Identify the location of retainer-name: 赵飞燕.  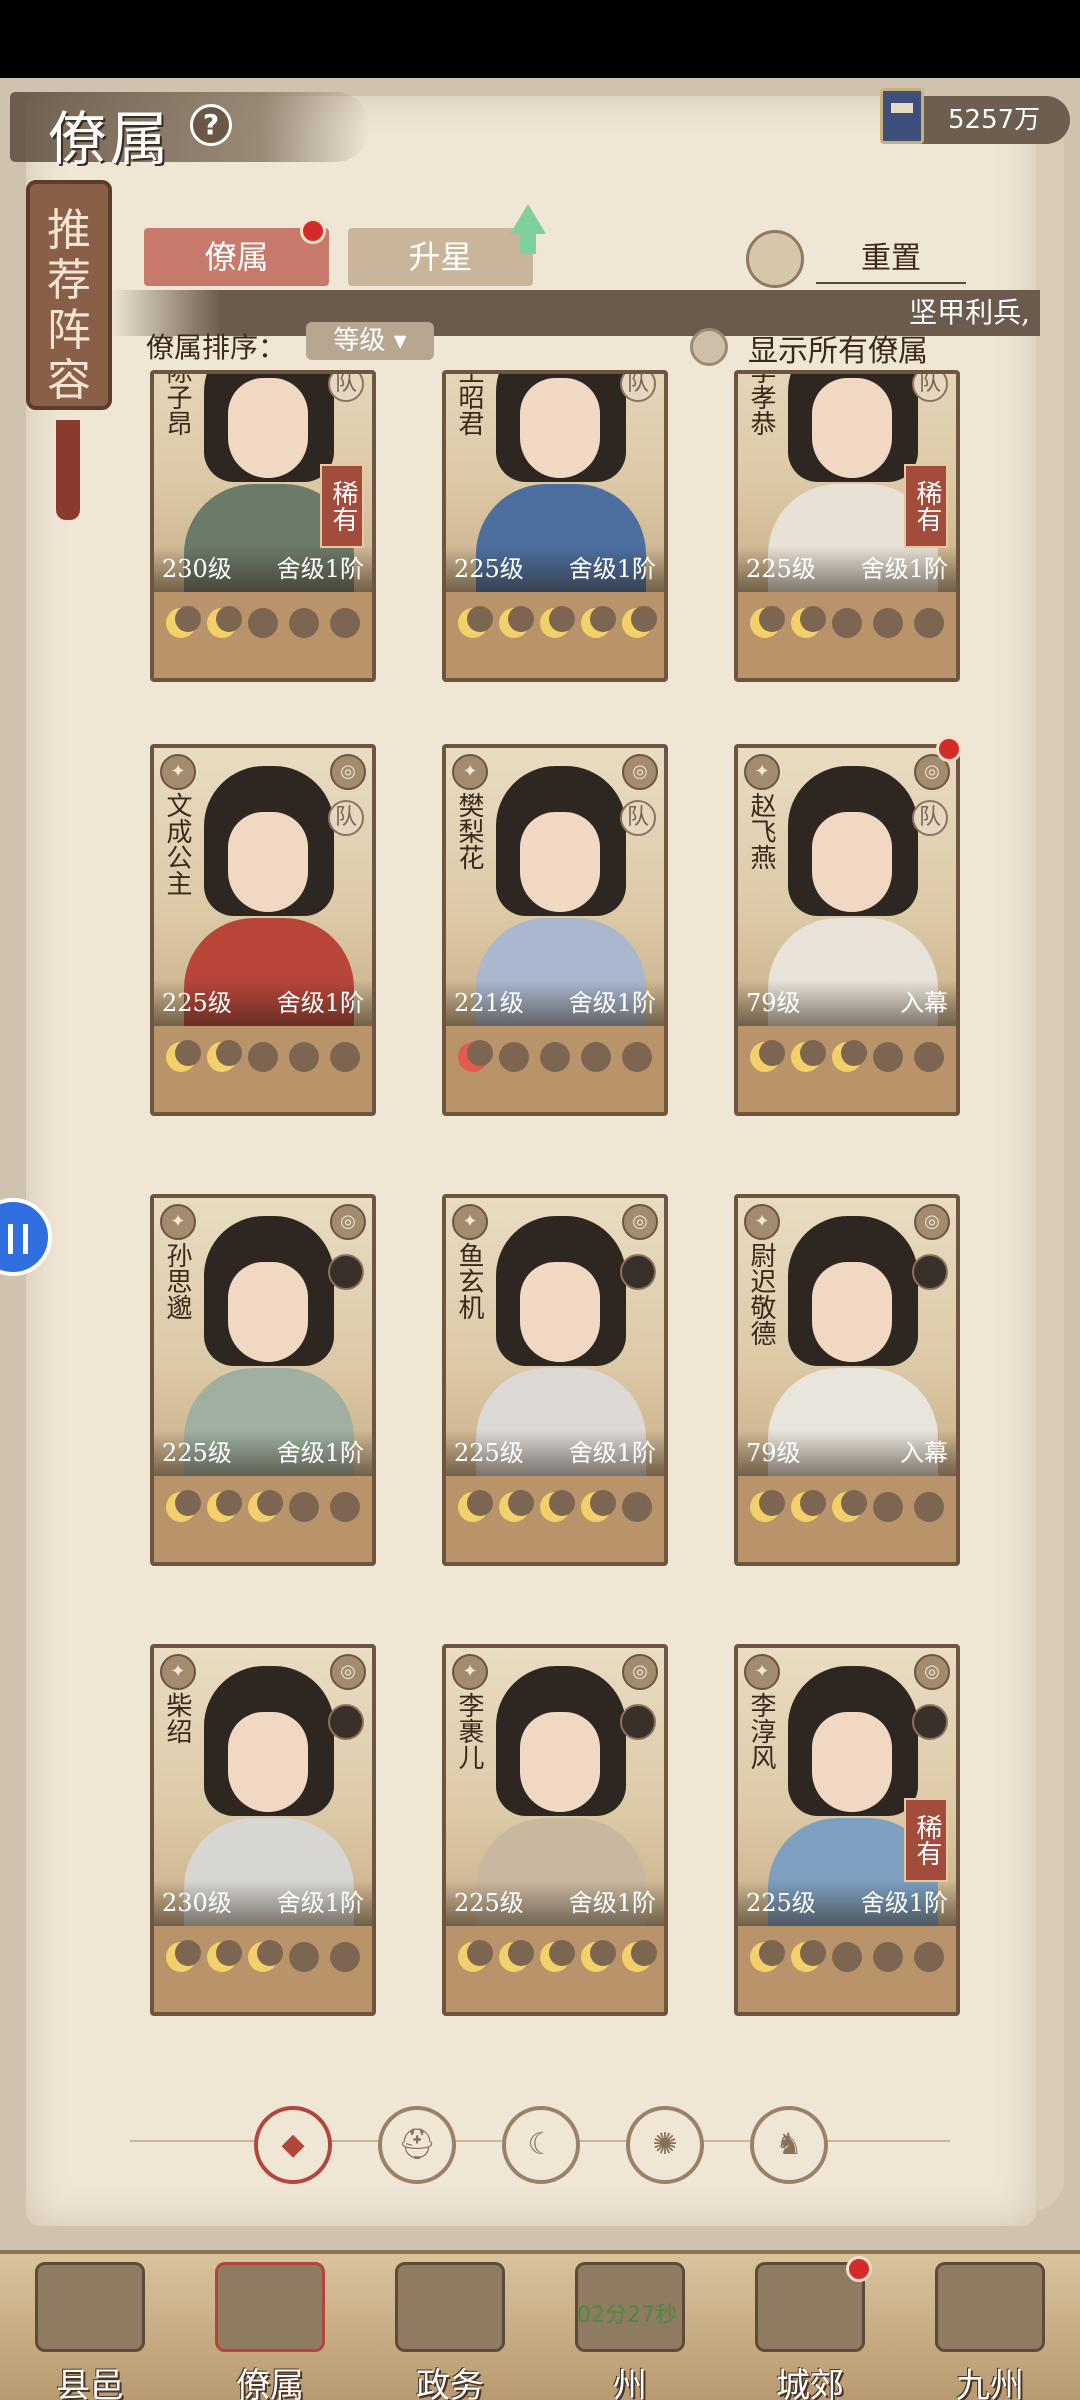
(761, 831).